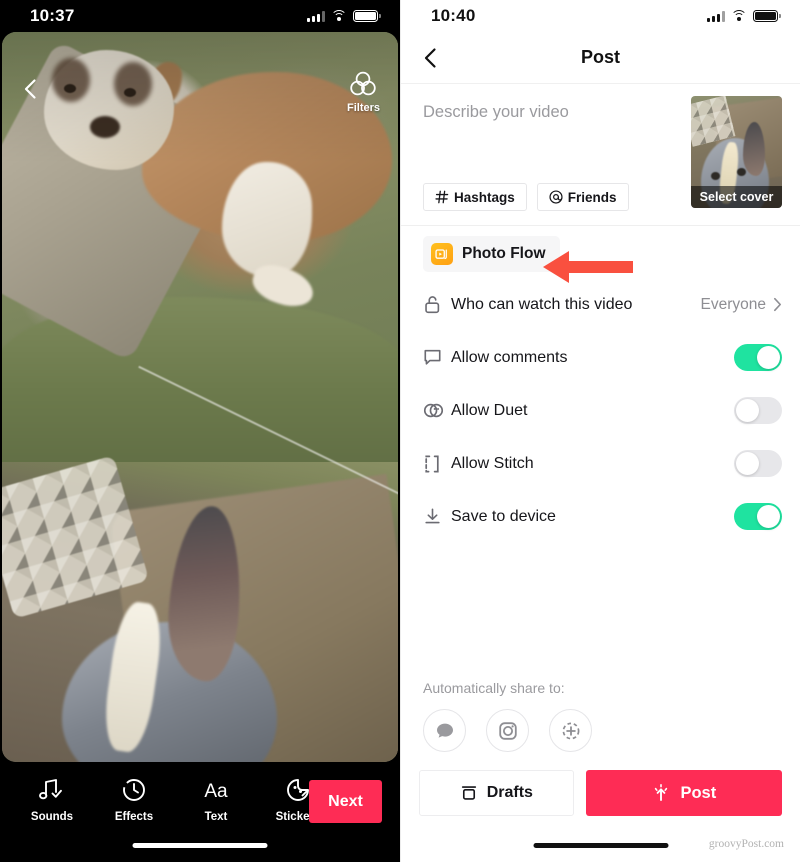  I want to click on post-button: Post, so click(683, 793).